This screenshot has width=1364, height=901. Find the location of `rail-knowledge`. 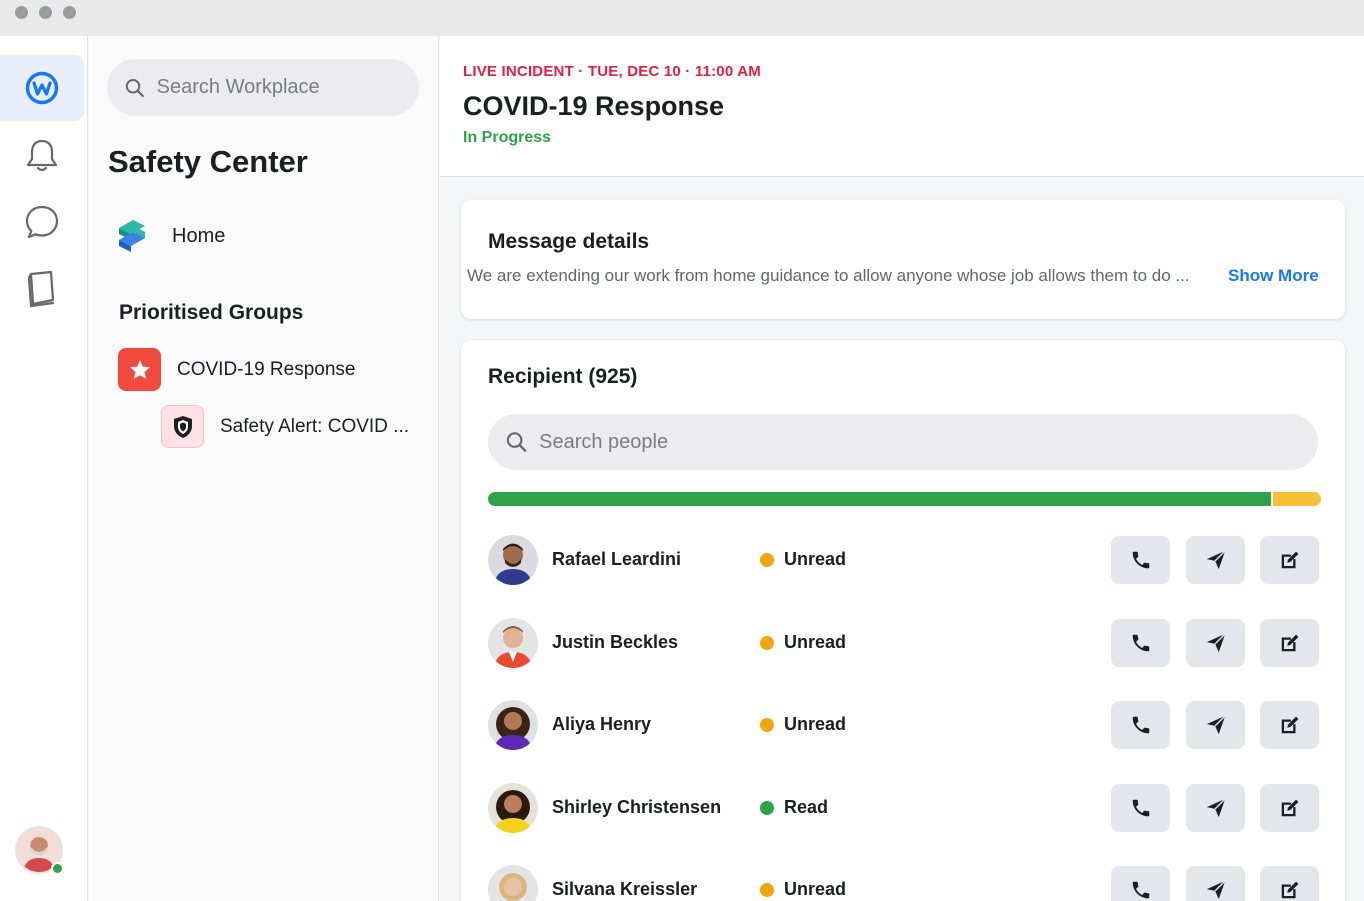

rail-knowledge is located at coordinates (42, 289).